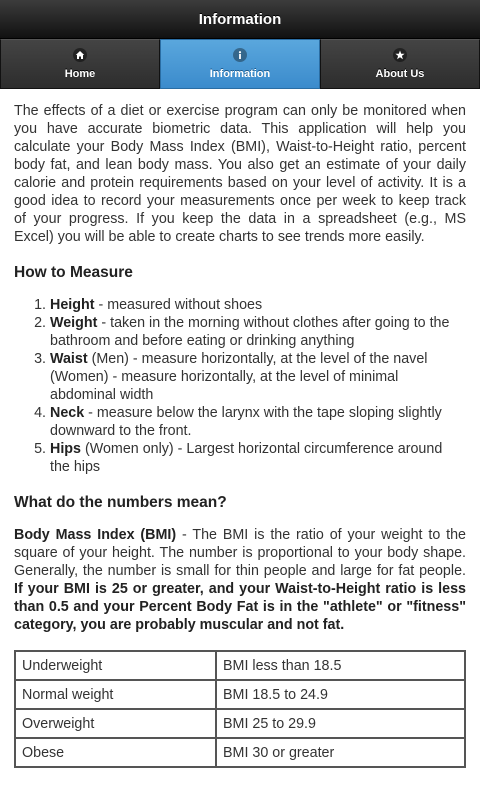  What do you see at coordinates (120, 502) in the screenshot?
I see `numbers-heading: What do the numbers mean?` at bounding box center [120, 502].